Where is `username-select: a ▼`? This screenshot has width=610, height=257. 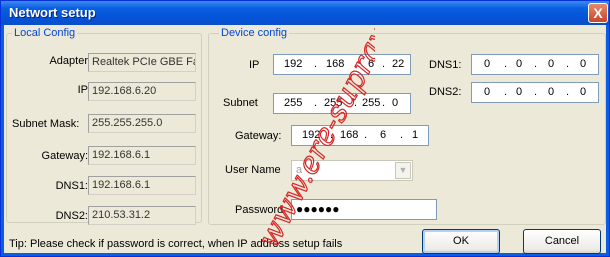
username-select: a ▼ is located at coordinates (352, 170).